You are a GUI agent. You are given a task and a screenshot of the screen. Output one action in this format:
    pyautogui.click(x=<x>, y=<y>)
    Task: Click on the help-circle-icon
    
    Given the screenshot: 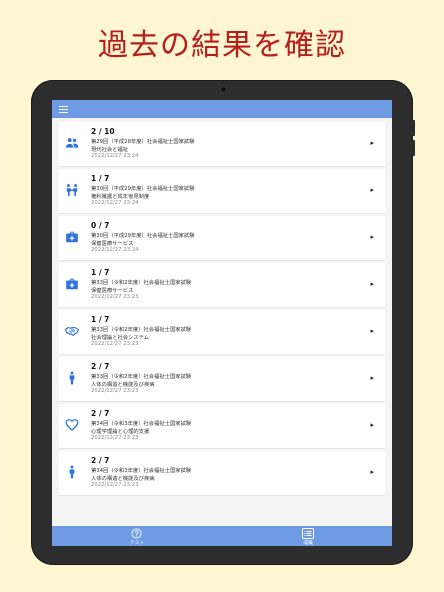 What is the action you would take?
    pyautogui.click(x=136, y=533)
    